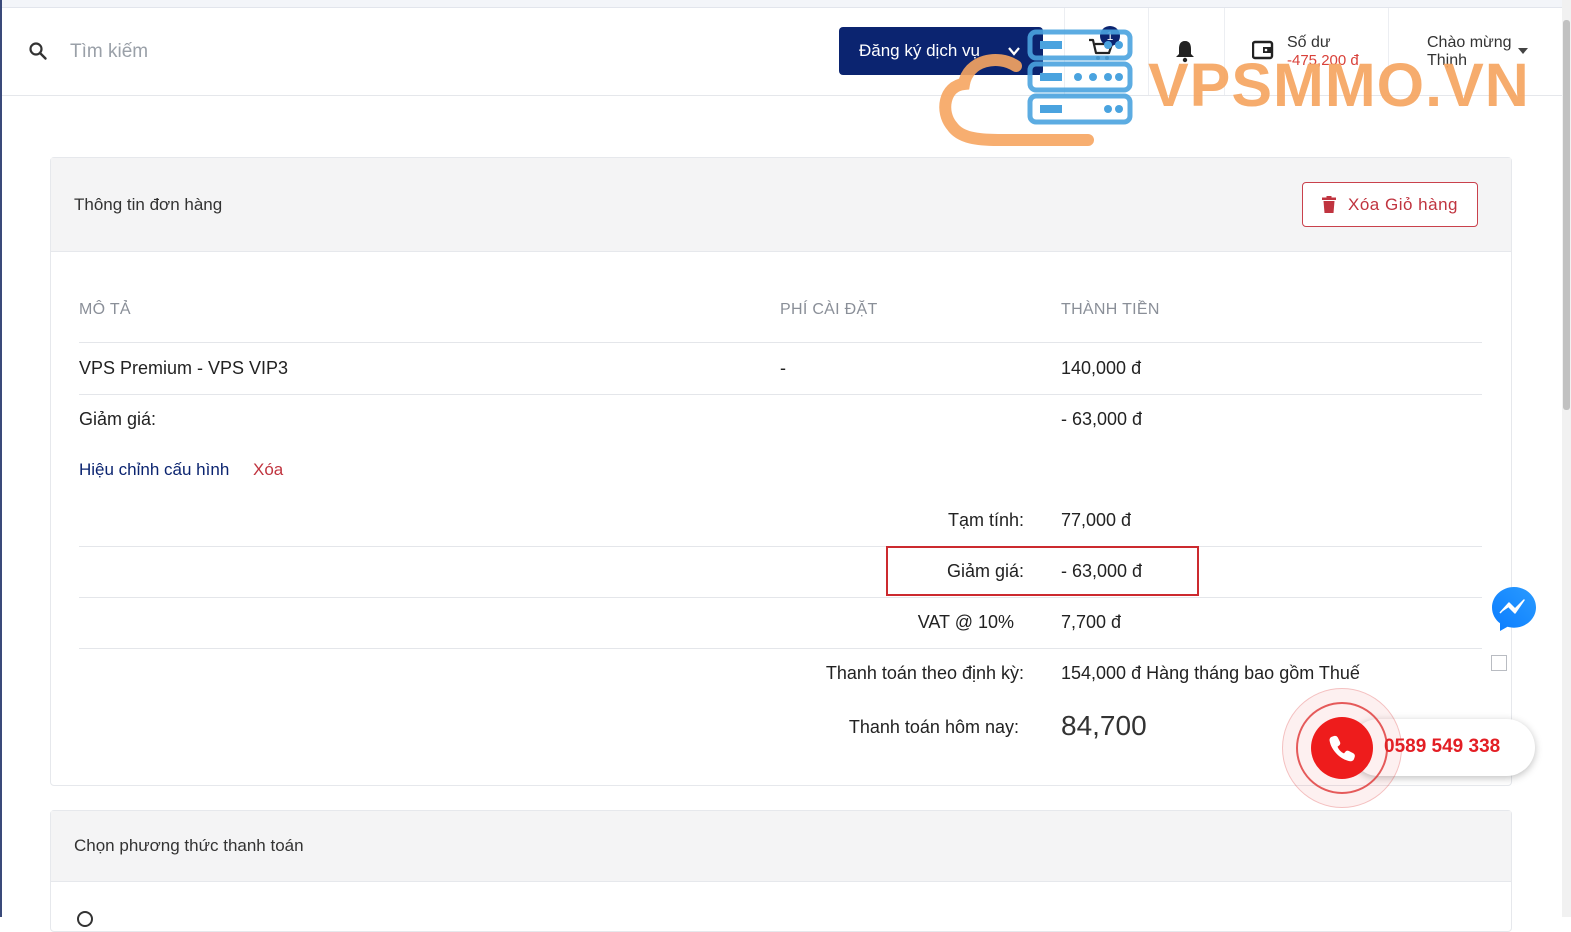 This screenshot has width=1571, height=932. What do you see at coordinates (189, 845) in the screenshot?
I see `payment-card-title: Chọn phương thức thanh toán` at bounding box center [189, 845].